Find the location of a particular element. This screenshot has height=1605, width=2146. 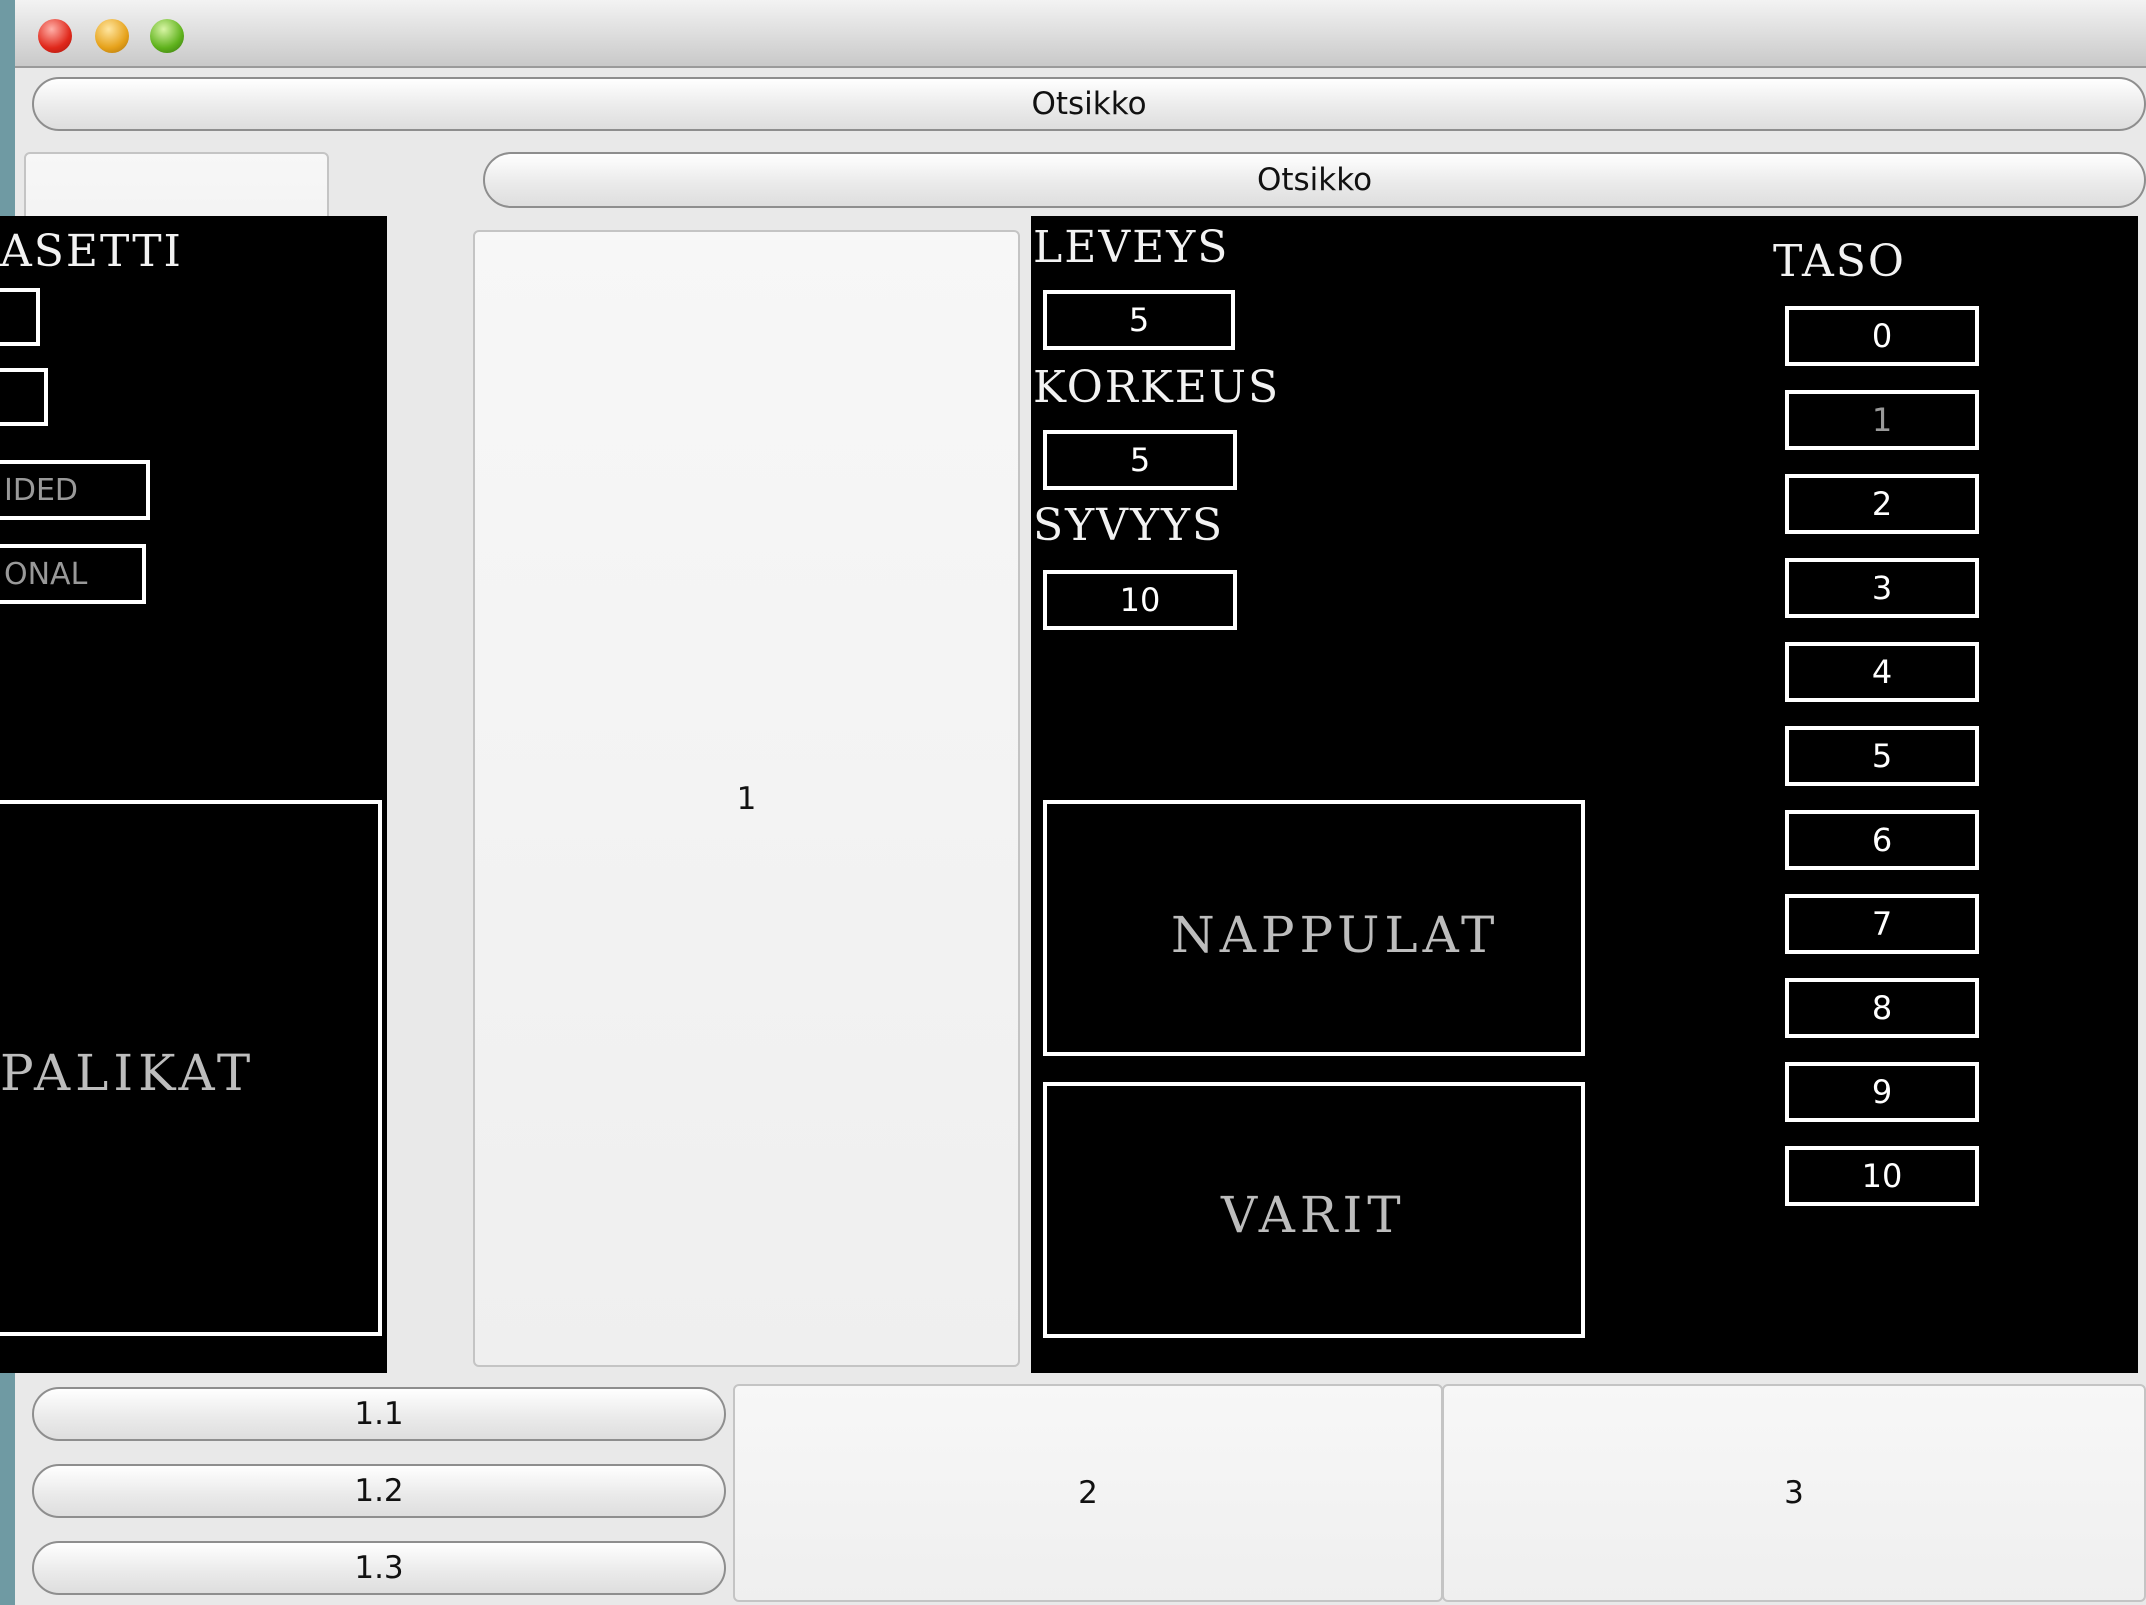

header-title-label: Otsikko is located at coordinates (1089, 104).